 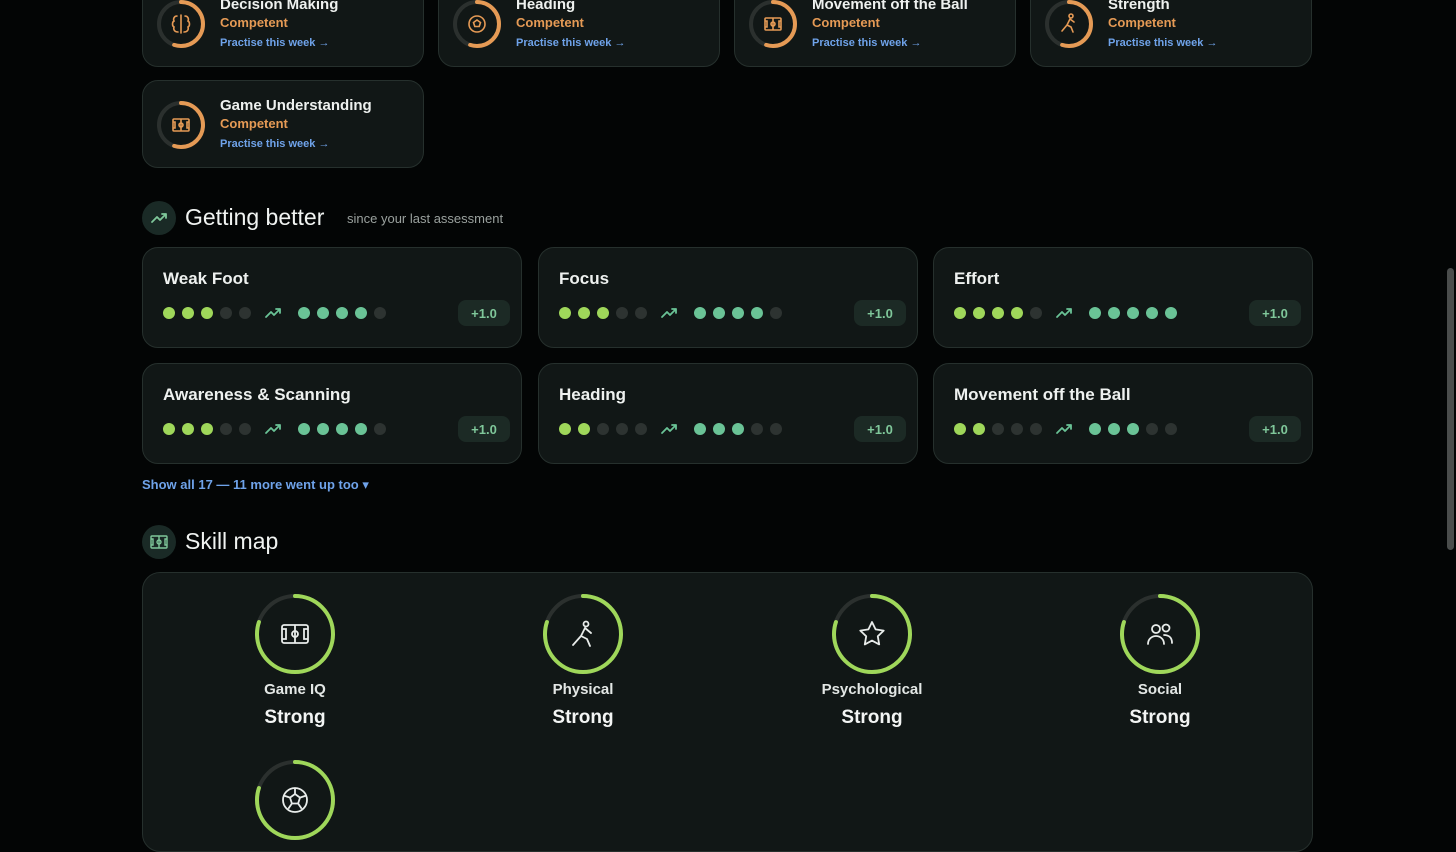 What do you see at coordinates (579, 33) in the screenshot?
I see `focus-card-heading: Heading Competent Practise this week →` at bounding box center [579, 33].